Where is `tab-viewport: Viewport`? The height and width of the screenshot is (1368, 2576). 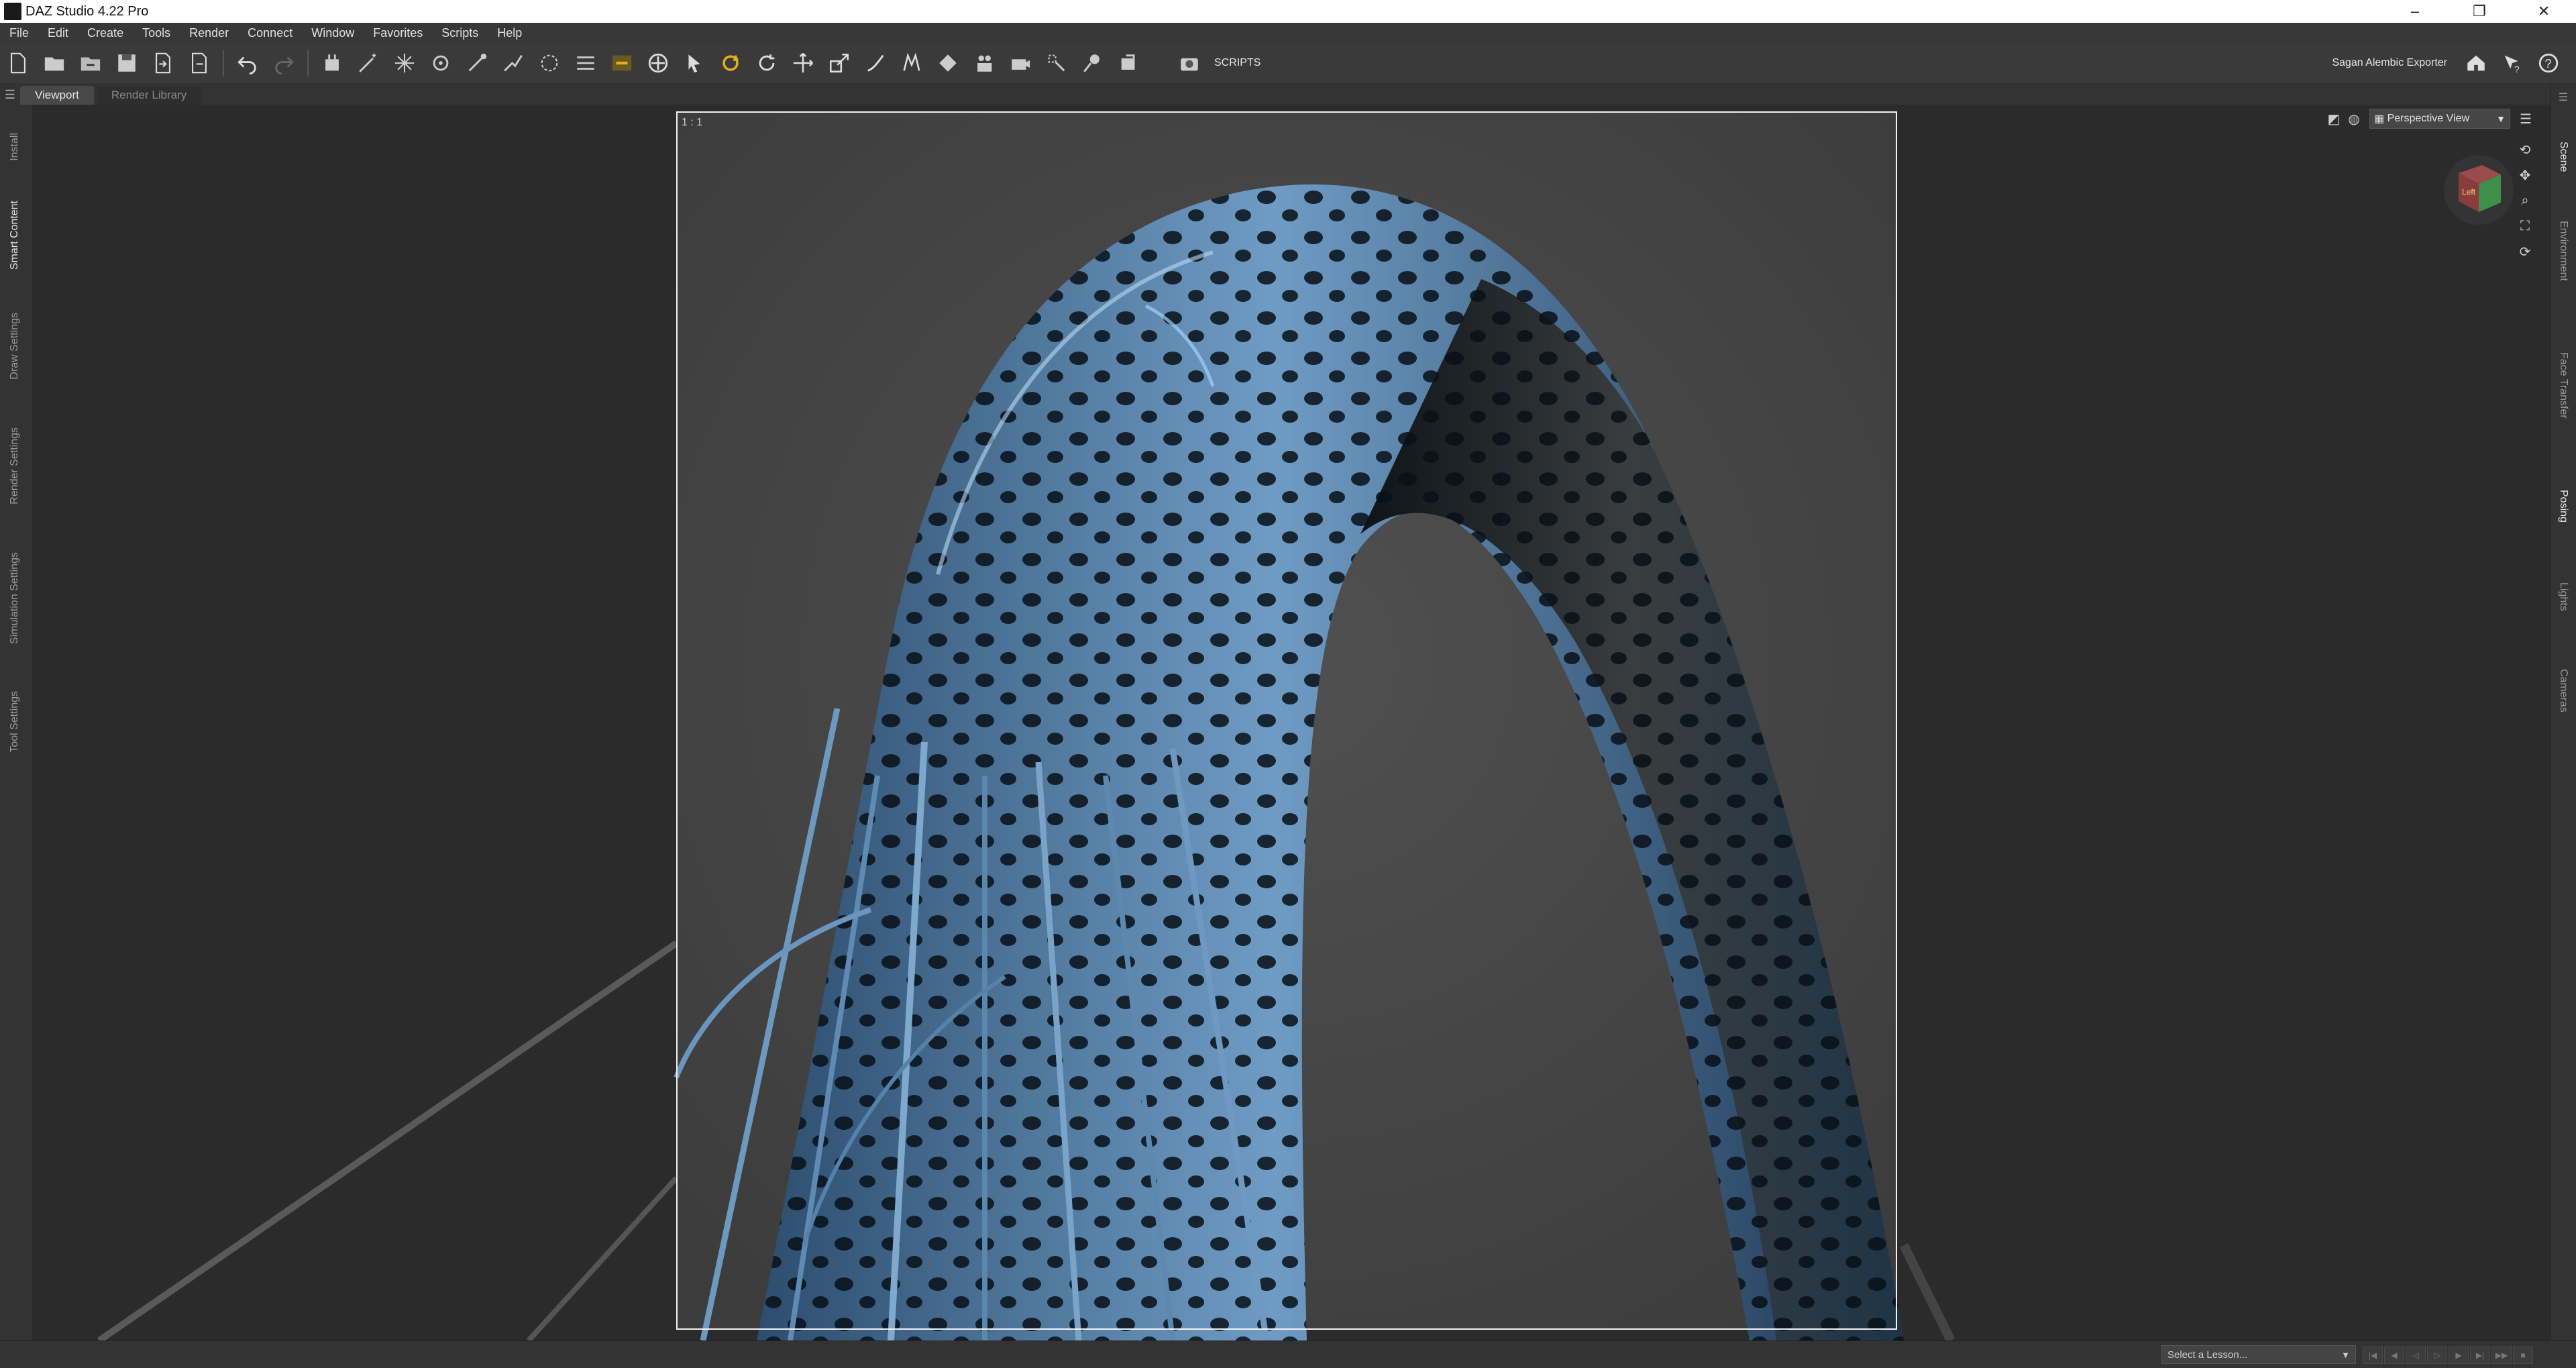 tab-viewport: Viewport is located at coordinates (57, 95).